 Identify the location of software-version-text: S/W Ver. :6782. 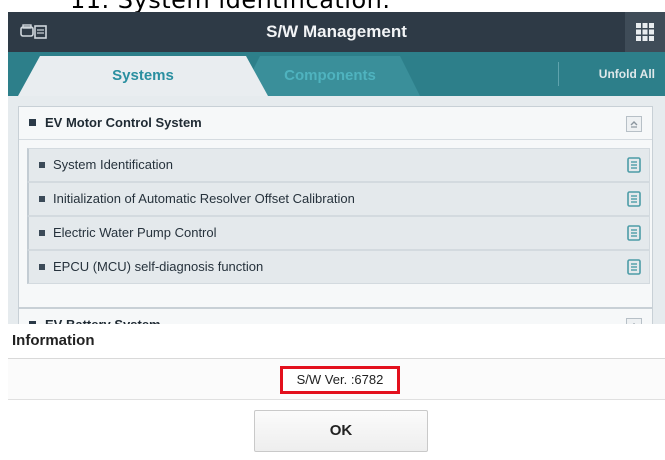
(340, 380).